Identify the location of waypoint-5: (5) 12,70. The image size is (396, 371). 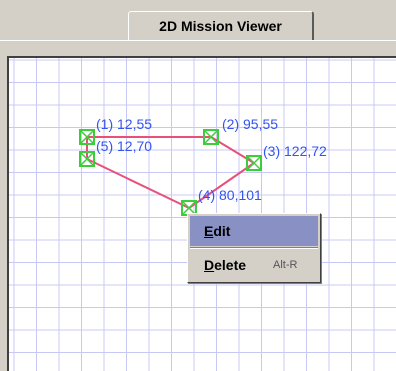
(115, 152).